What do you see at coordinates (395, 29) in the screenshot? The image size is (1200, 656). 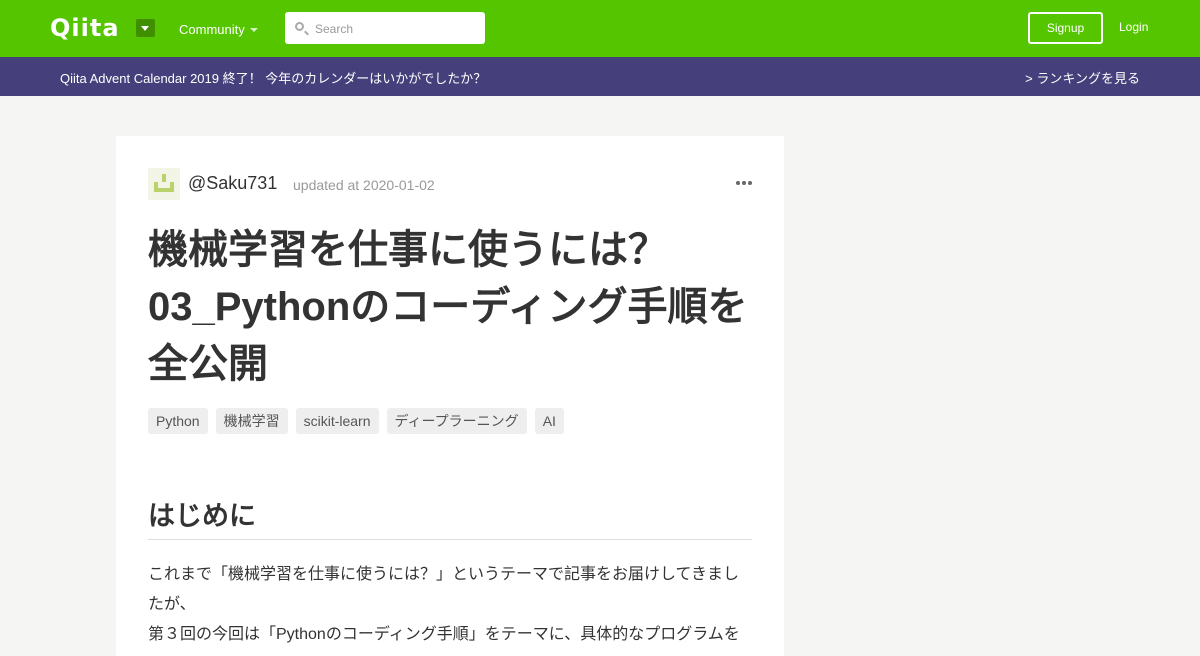 I see `search-input` at bounding box center [395, 29].